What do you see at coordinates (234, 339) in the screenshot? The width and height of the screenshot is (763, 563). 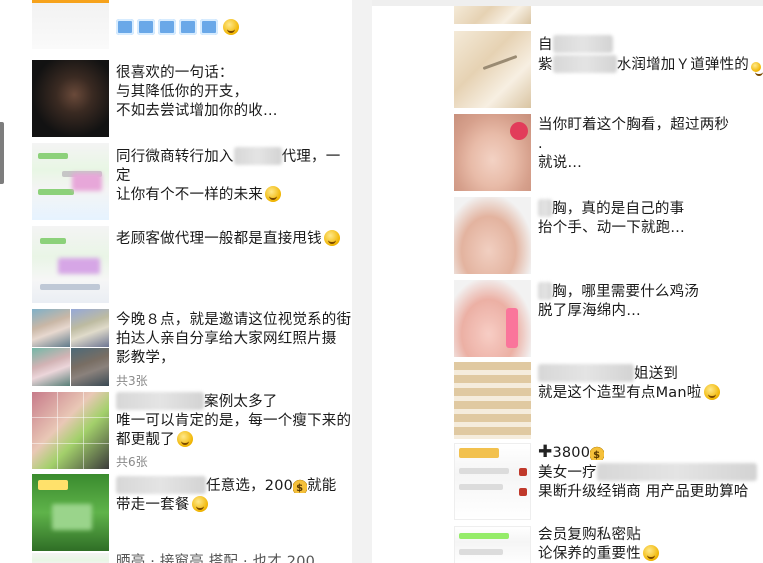 I see `post-text: 今晚８点，就是邀请这位视觉系的街 拍达人亲自分享给大家网红照片摄 影教学，` at bounding box center [234, 339].